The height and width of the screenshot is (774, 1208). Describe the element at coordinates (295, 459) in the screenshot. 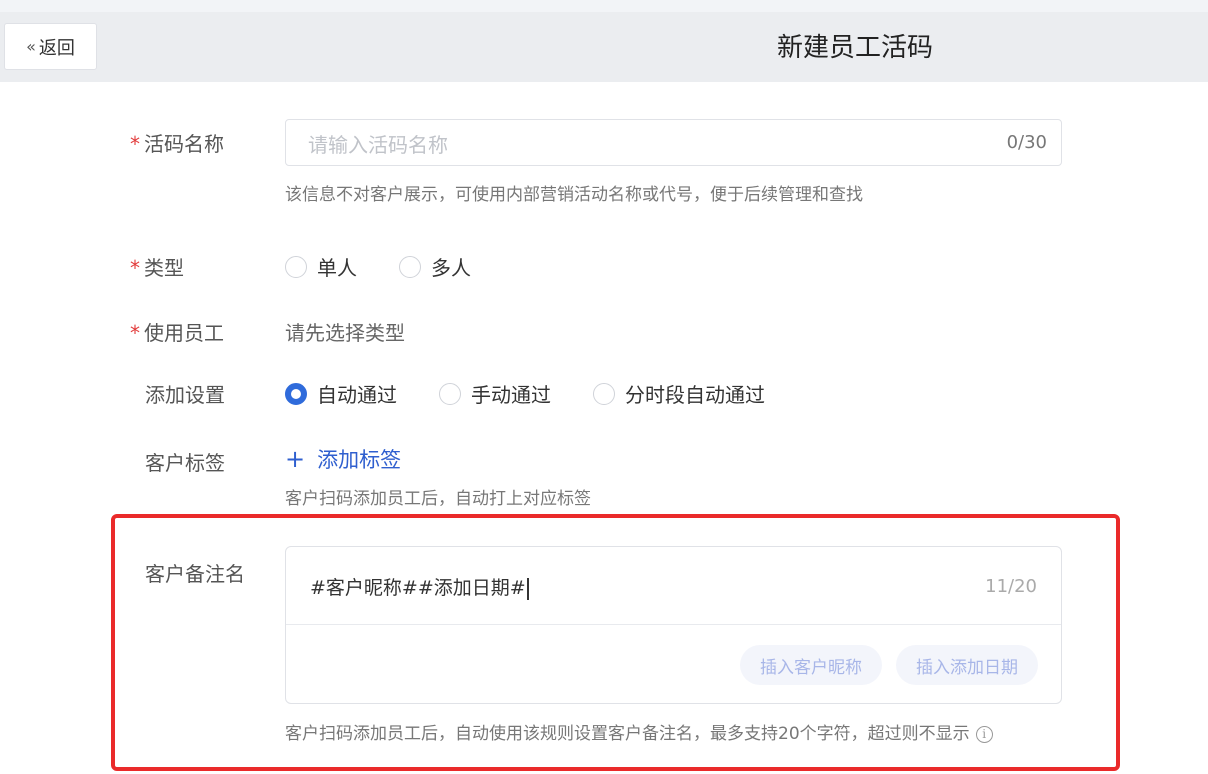

I see `plus-icon: +` at that location.